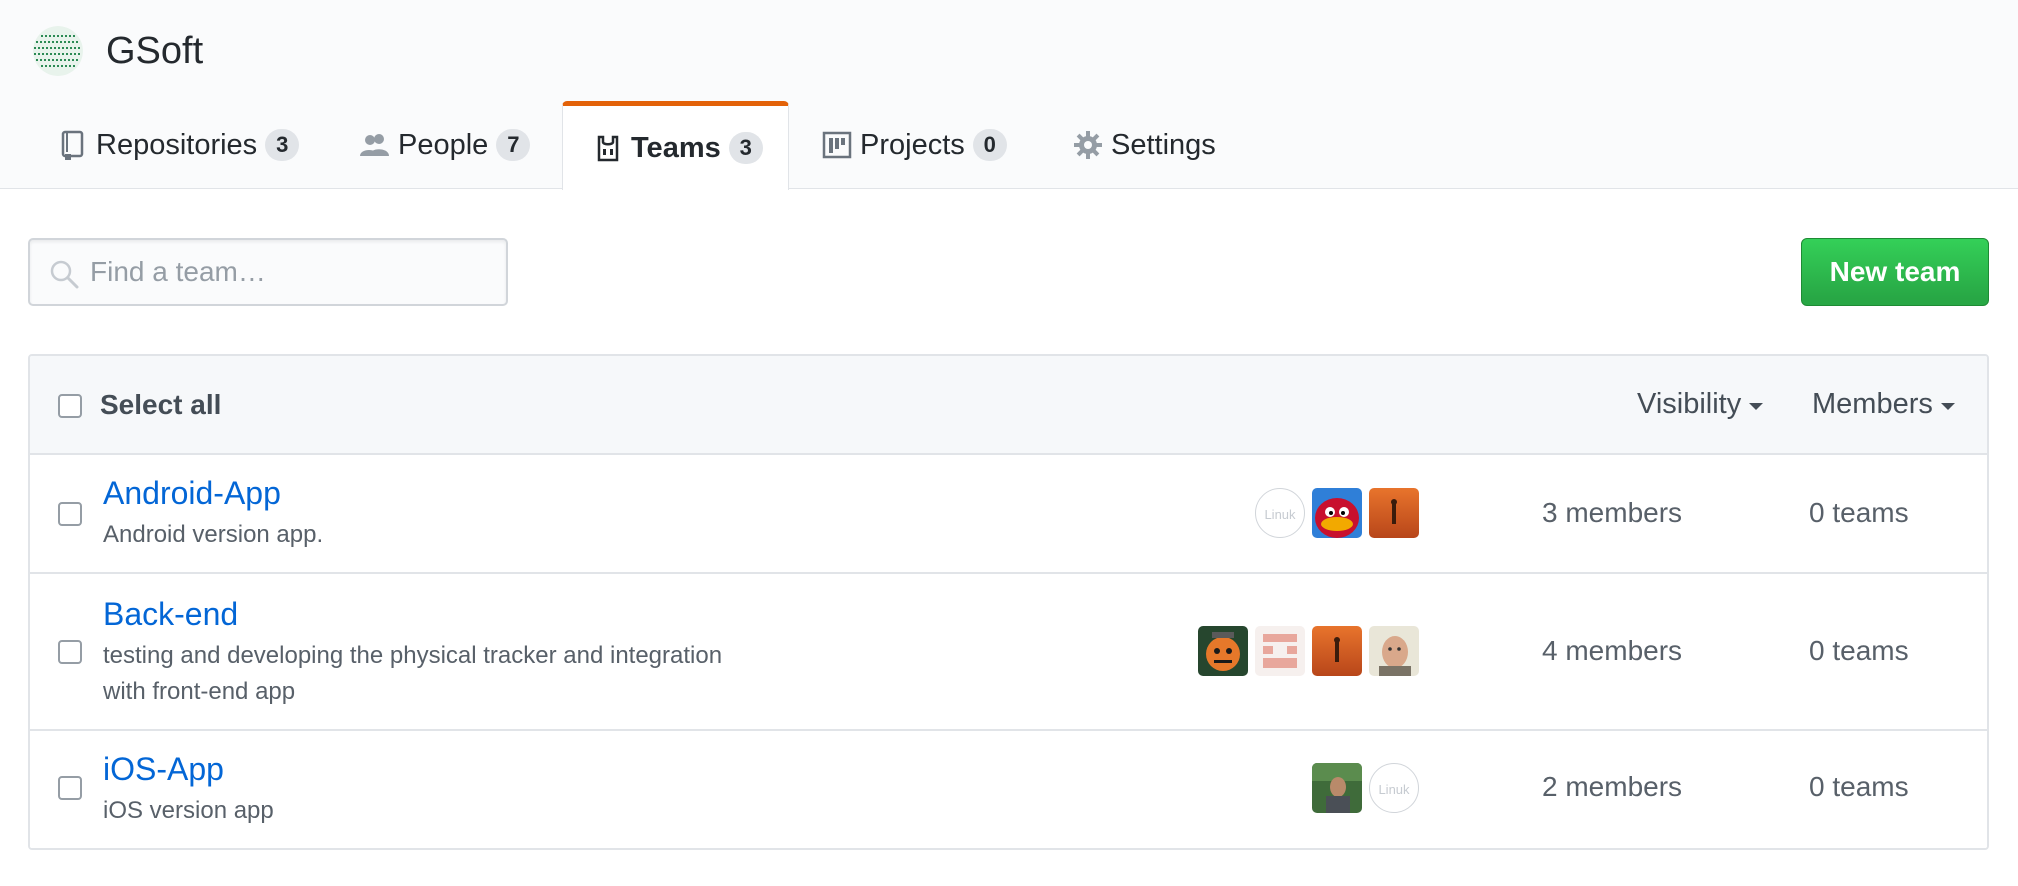 Image resolution: width=2018 pixels, height=886 pixels. I want to click on table-header: Select all Visibility Members, so click(1008, 405).